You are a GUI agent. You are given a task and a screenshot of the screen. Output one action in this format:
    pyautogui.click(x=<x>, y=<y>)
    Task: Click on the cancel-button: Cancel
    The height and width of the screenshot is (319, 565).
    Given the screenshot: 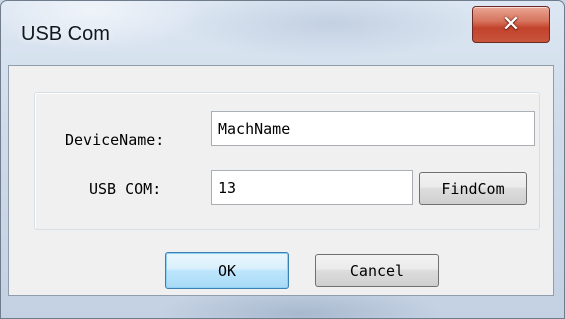 What is the action you would take?
    pyautogui.click(x=377, y=270)
    